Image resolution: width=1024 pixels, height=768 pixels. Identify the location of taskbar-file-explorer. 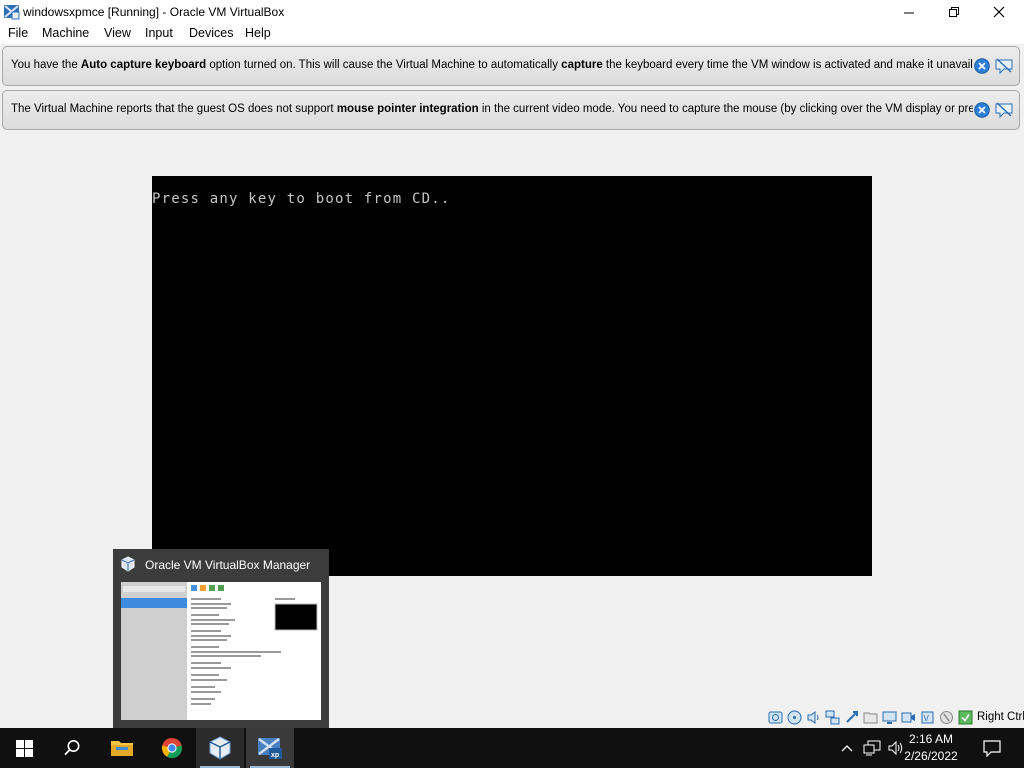
(122, 748).